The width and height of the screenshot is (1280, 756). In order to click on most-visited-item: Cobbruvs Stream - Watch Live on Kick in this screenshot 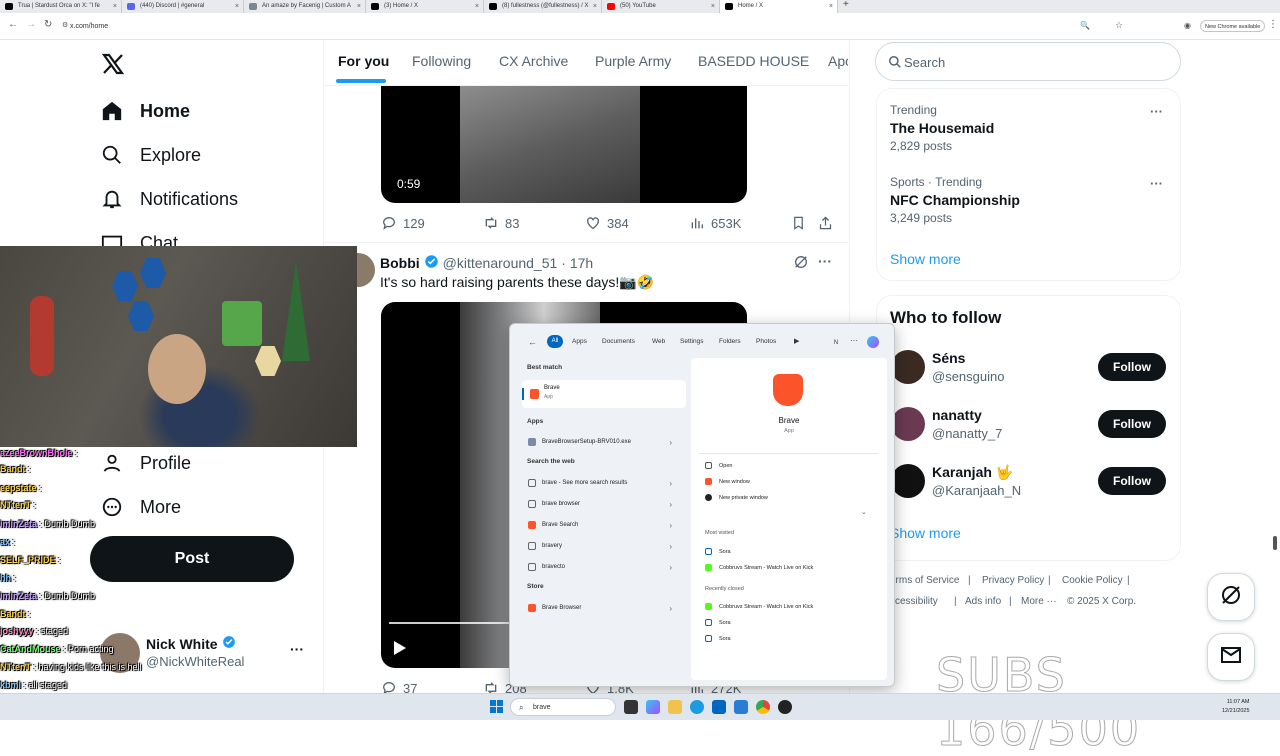, I will do `click(759, 567)`.